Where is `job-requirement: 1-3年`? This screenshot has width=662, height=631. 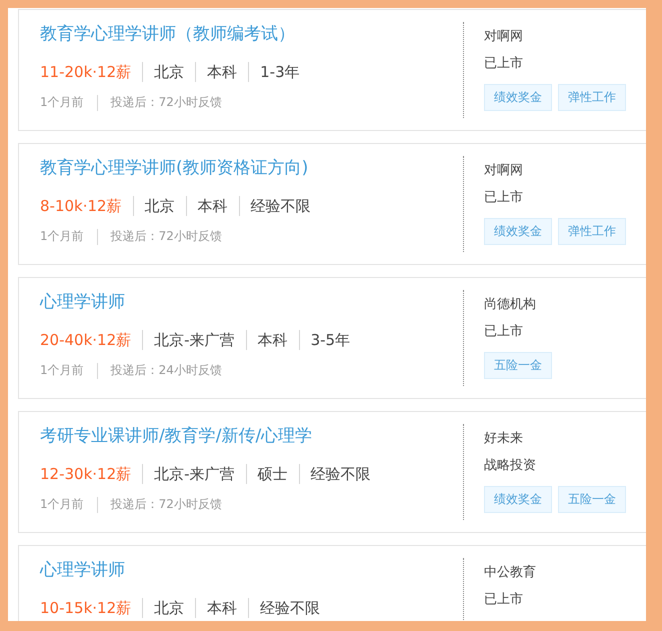
job-requirement: 1-3年 is located at coordinates (280, 72).